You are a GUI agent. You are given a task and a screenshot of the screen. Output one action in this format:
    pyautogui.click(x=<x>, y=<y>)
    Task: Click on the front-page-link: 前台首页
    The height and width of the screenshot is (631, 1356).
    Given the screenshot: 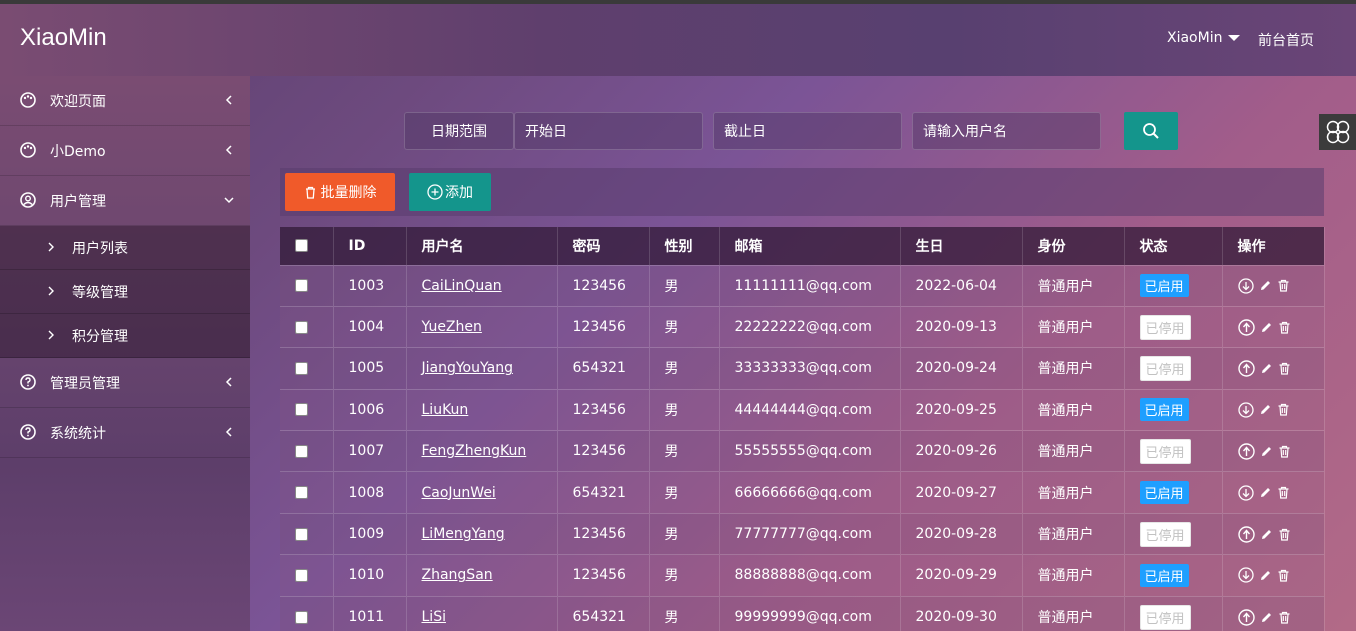 What is the action you would take?
    pyautogui.click(x=1286, y=40)
    